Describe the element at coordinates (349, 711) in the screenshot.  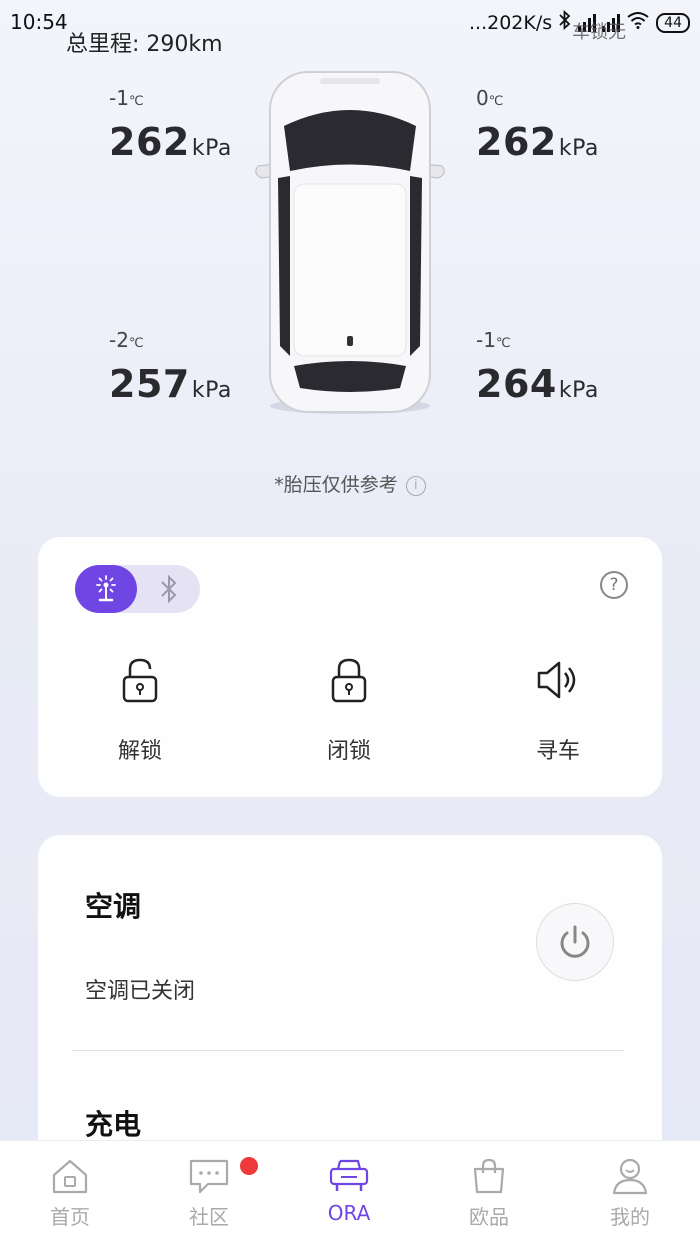
I see `lock-button: 闭锁` at that location.